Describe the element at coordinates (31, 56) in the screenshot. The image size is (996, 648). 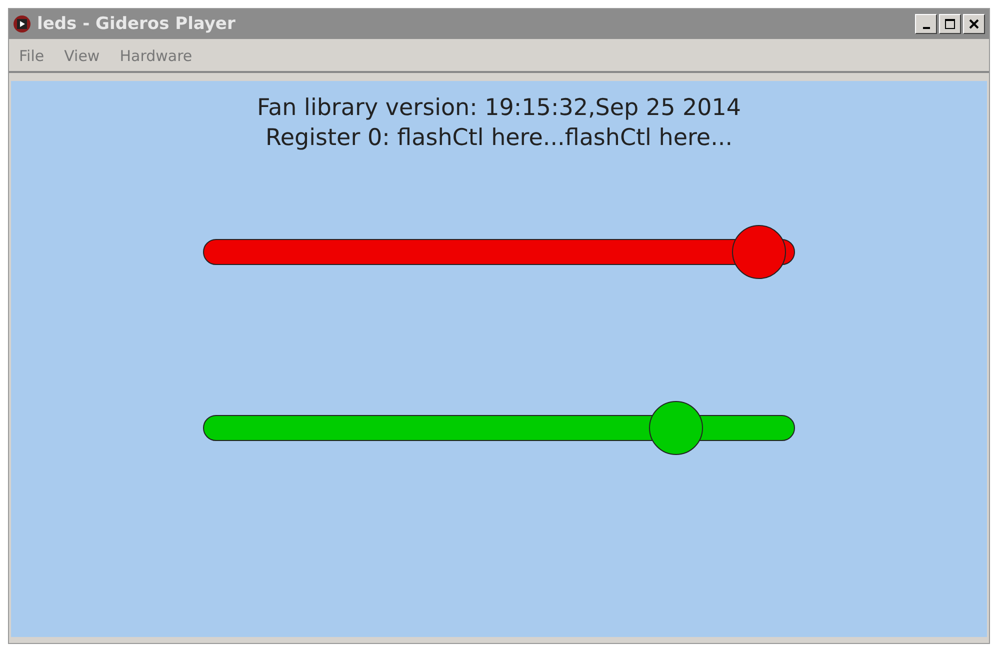
I see `menu-item: File` at that location.